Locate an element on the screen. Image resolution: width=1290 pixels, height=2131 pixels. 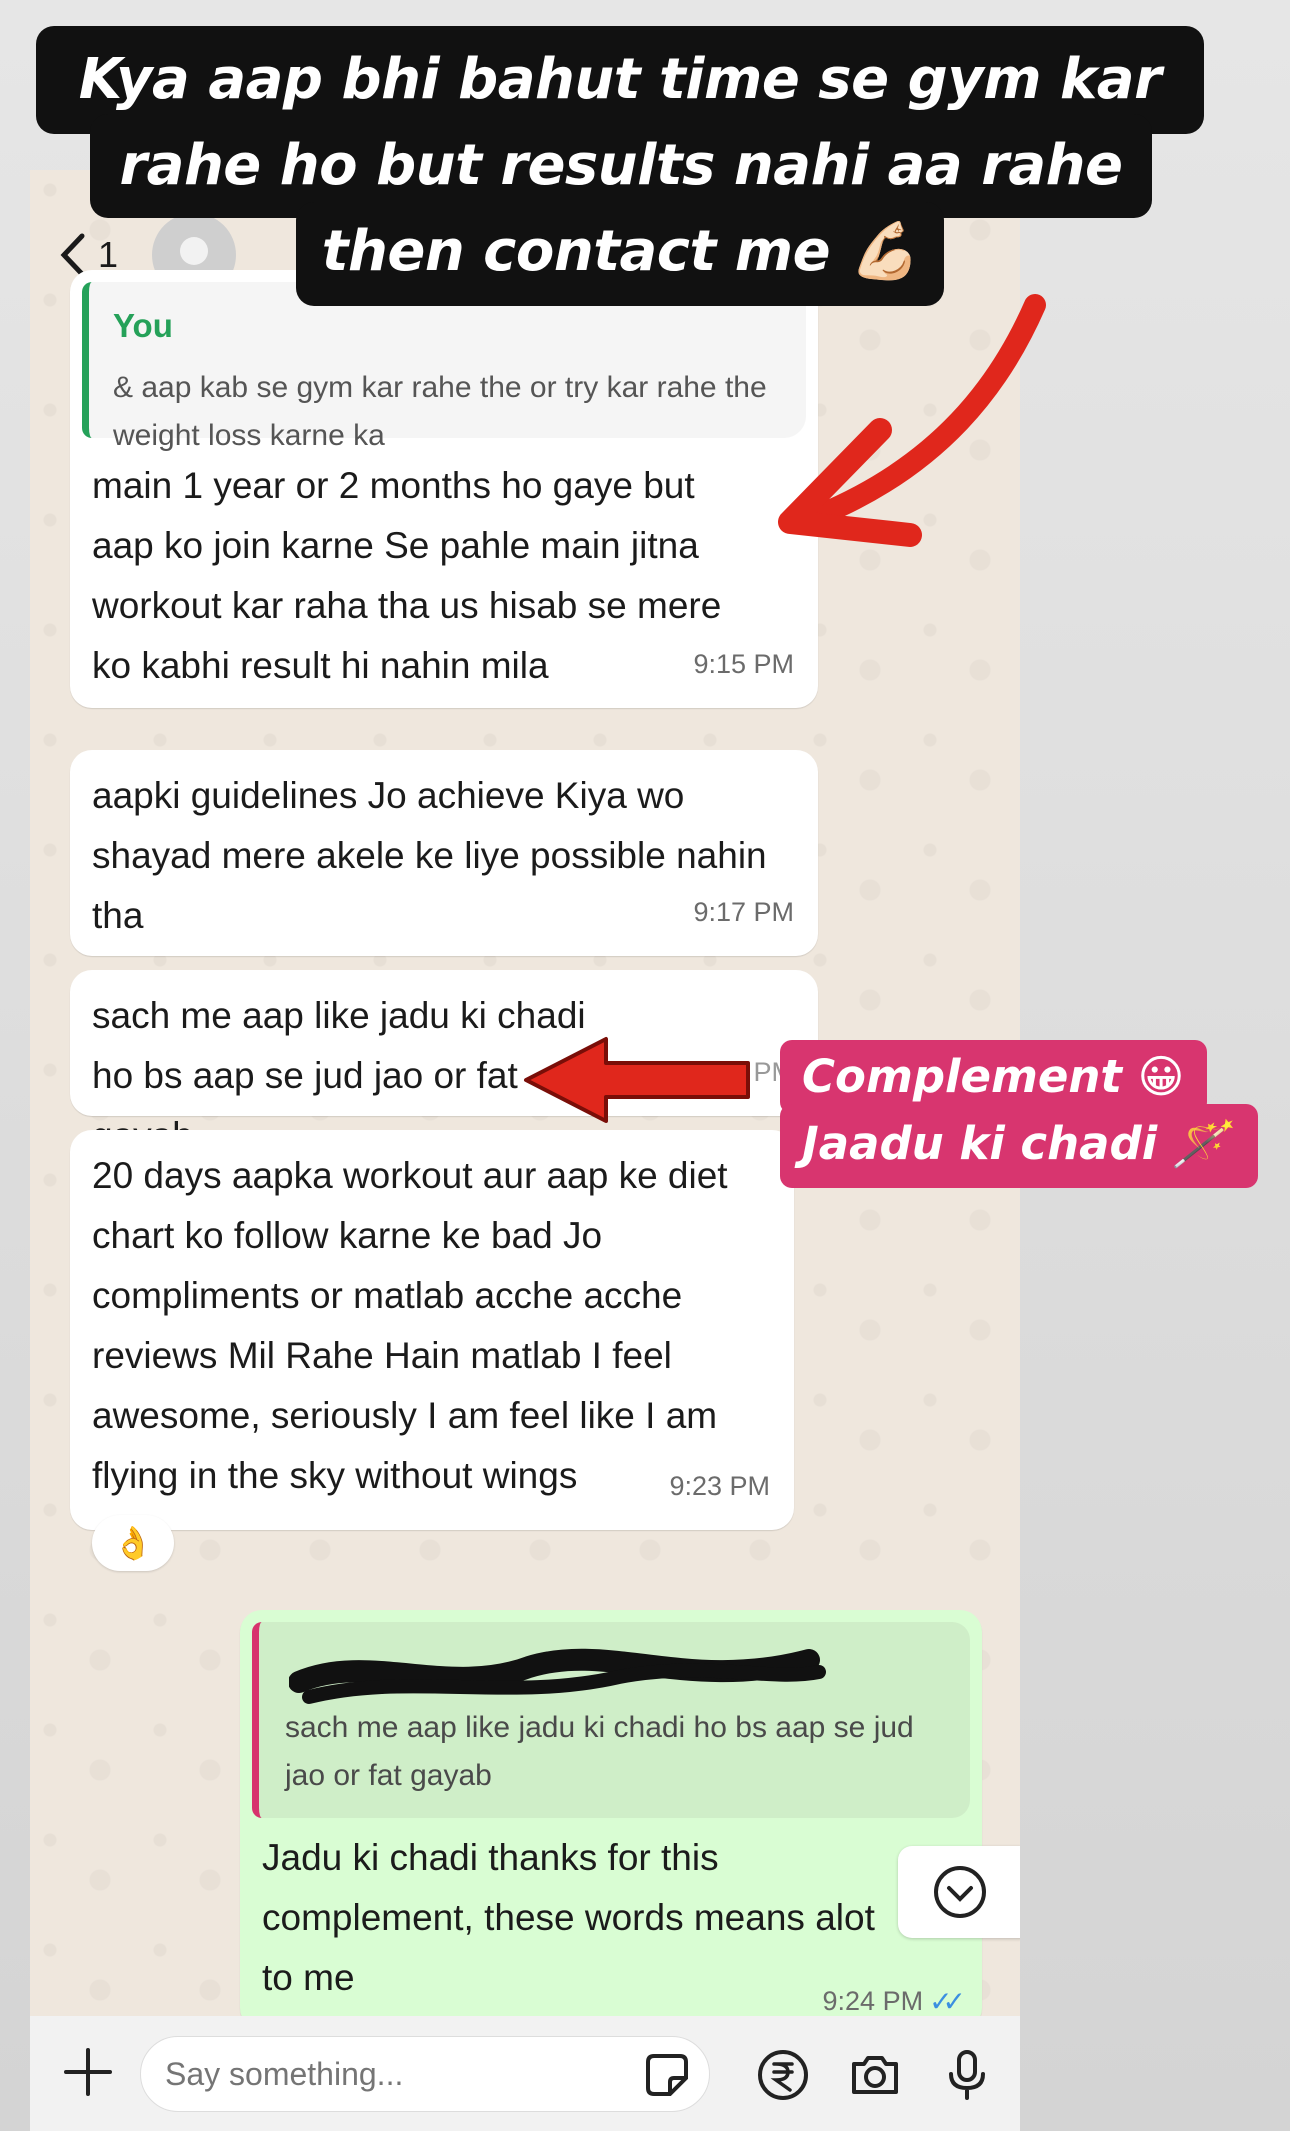
message-reaction: 👌 is located at coordinates (133, 1543).